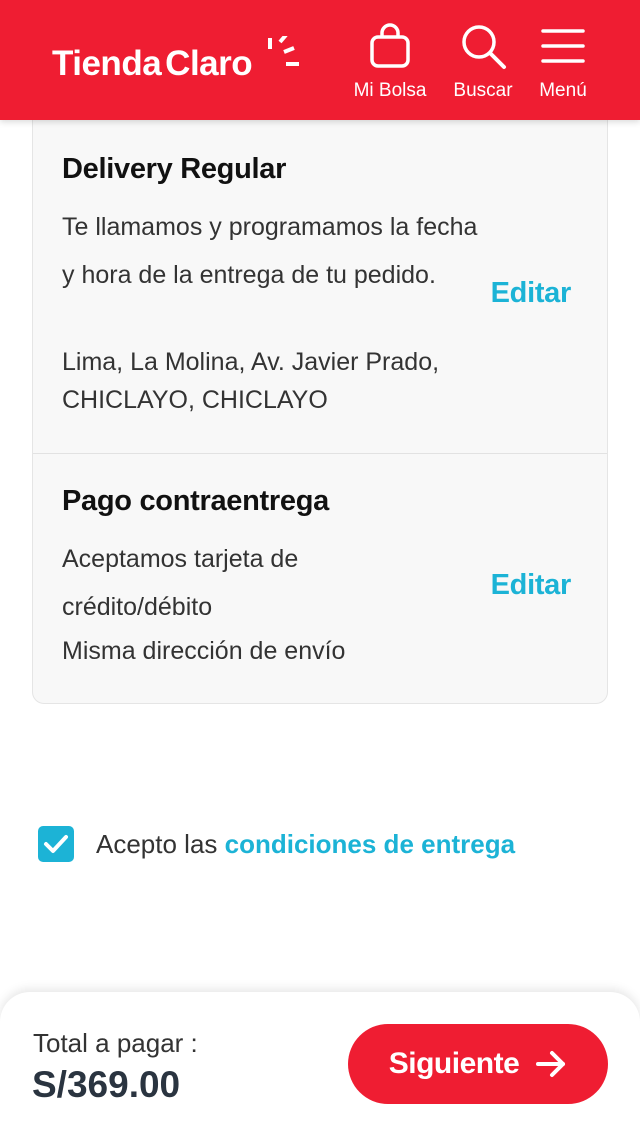 The height and width of the screenshot is (1136, 640). I want to click on edit-delivery-link: Editar, so click(531, 293).